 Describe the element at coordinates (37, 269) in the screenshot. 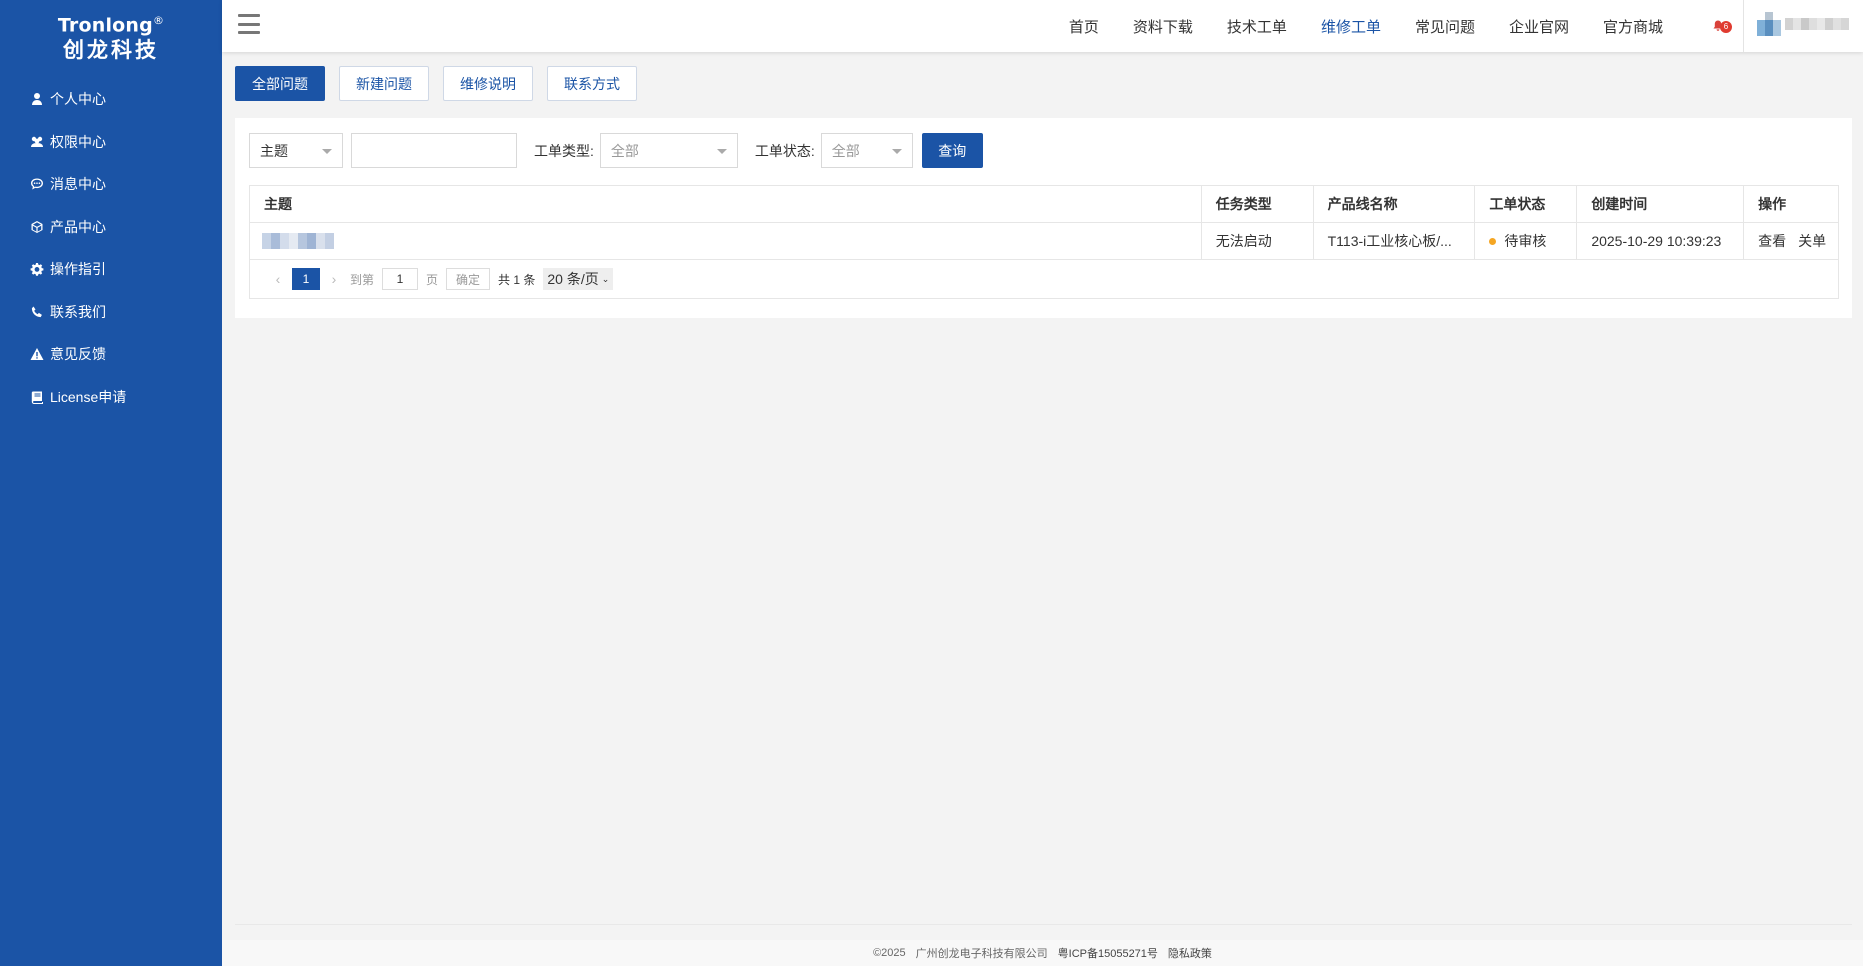

I see `gear-icon` at that location.